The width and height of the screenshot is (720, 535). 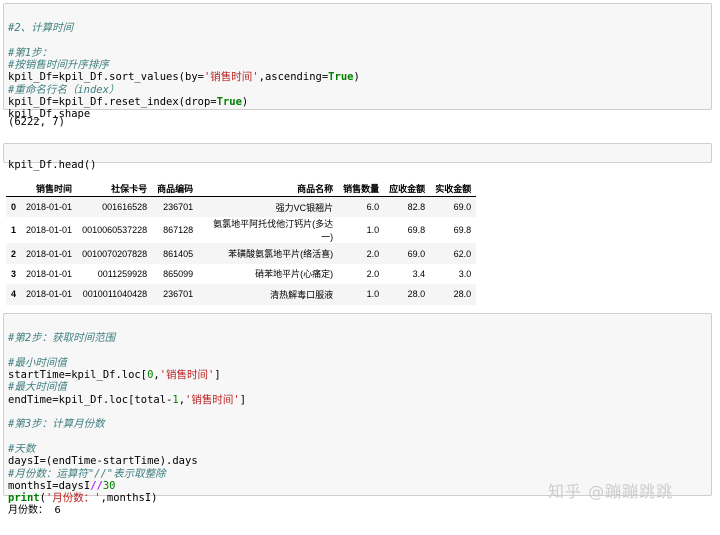 I want to click on code-line: #按销售时间升序排序, so click(x=58, y=65).